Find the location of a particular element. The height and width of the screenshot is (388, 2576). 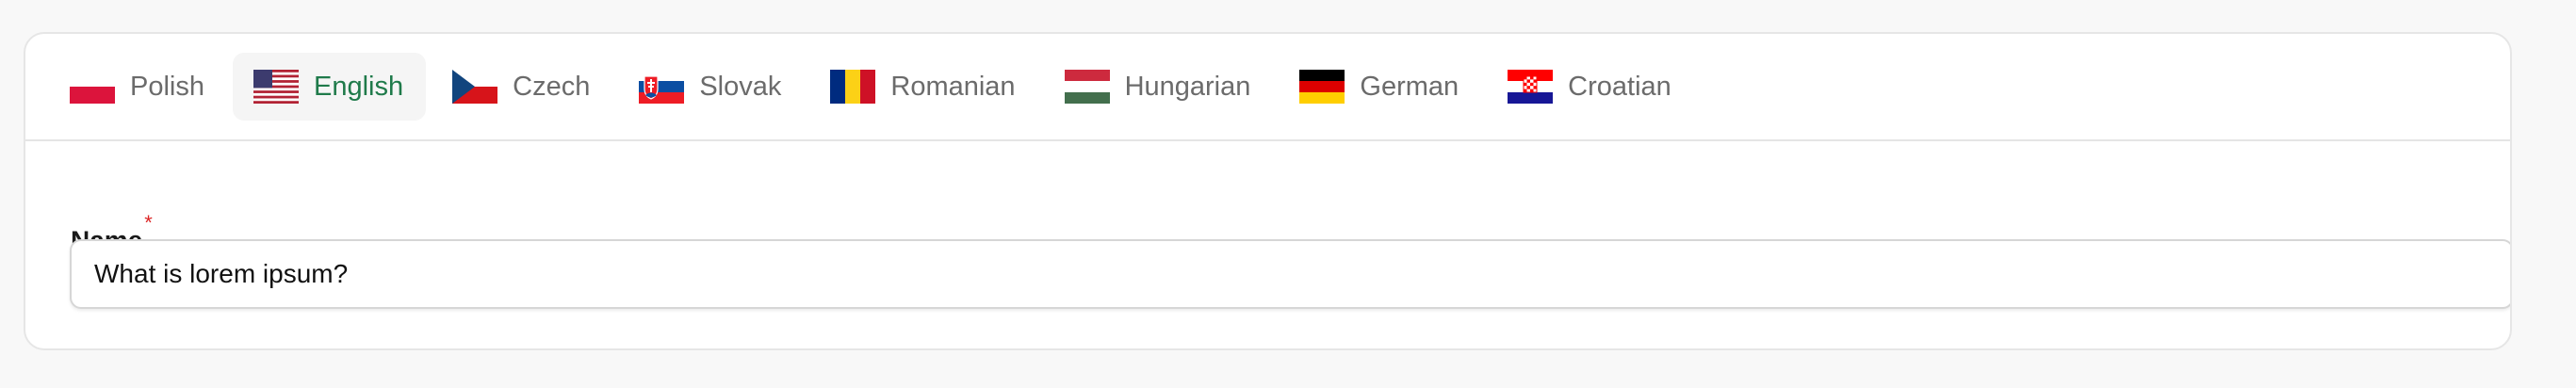

tab-label: Romanian is located at coordinates (953, 87).